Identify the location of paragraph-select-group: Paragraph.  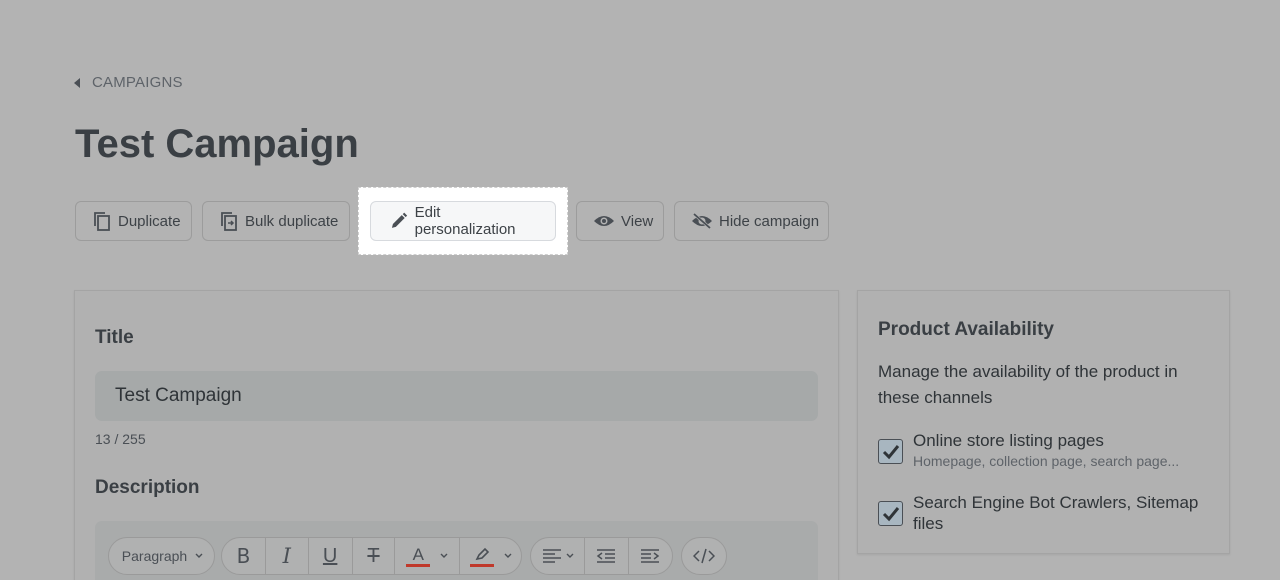
(161, 556).